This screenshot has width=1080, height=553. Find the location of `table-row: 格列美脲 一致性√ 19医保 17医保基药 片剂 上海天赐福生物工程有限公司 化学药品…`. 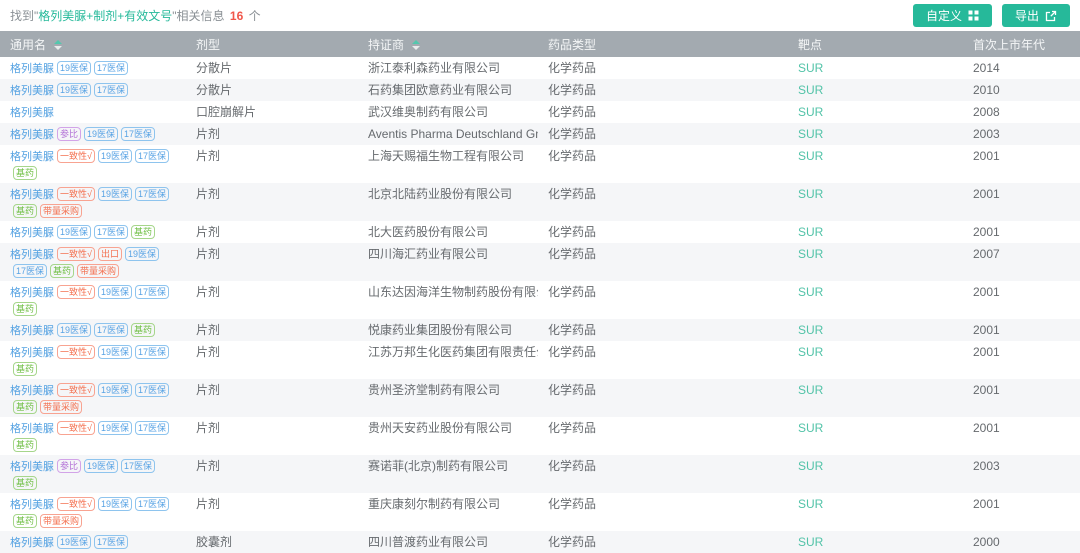

table-row: 格列美脲 一致性√ 19医保 17医保基药 片剂 上海天赐福生物工程有限公司 化学药品… is located at coordinates (540, 164).